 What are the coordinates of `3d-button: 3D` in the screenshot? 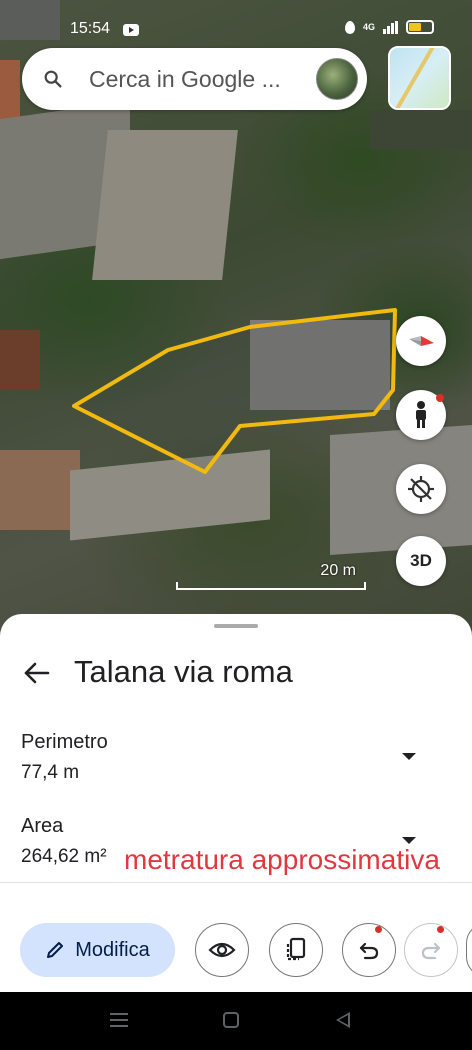 It's located at (421, 561).